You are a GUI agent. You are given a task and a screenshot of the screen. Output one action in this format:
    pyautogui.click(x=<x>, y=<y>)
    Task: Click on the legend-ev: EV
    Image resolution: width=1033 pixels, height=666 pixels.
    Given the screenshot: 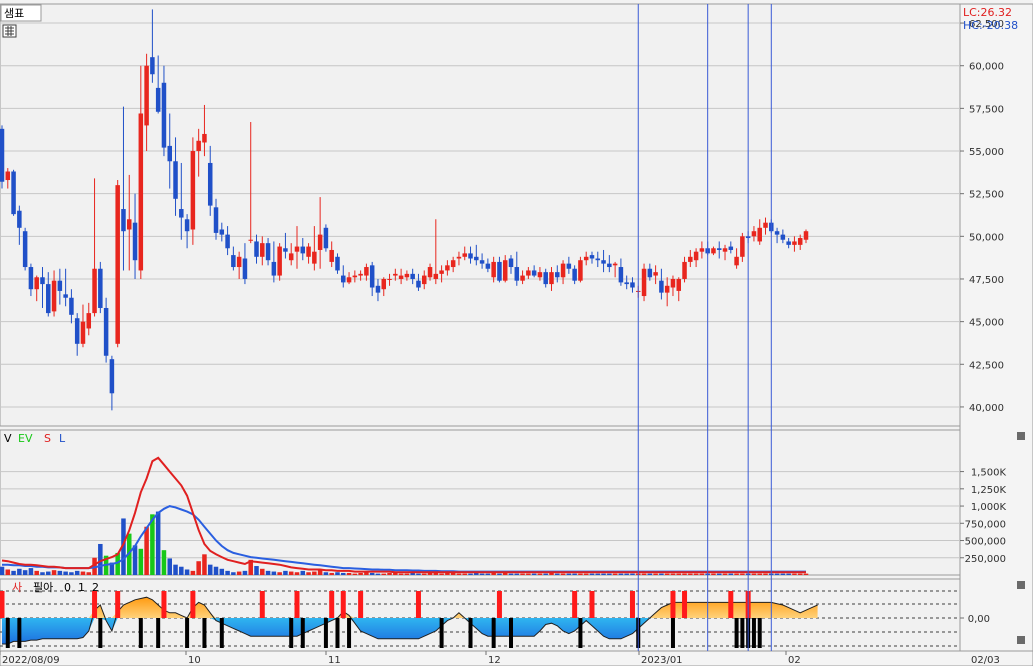 What is the action you would take?
    pyautogui.click(x=25, y=438)
    